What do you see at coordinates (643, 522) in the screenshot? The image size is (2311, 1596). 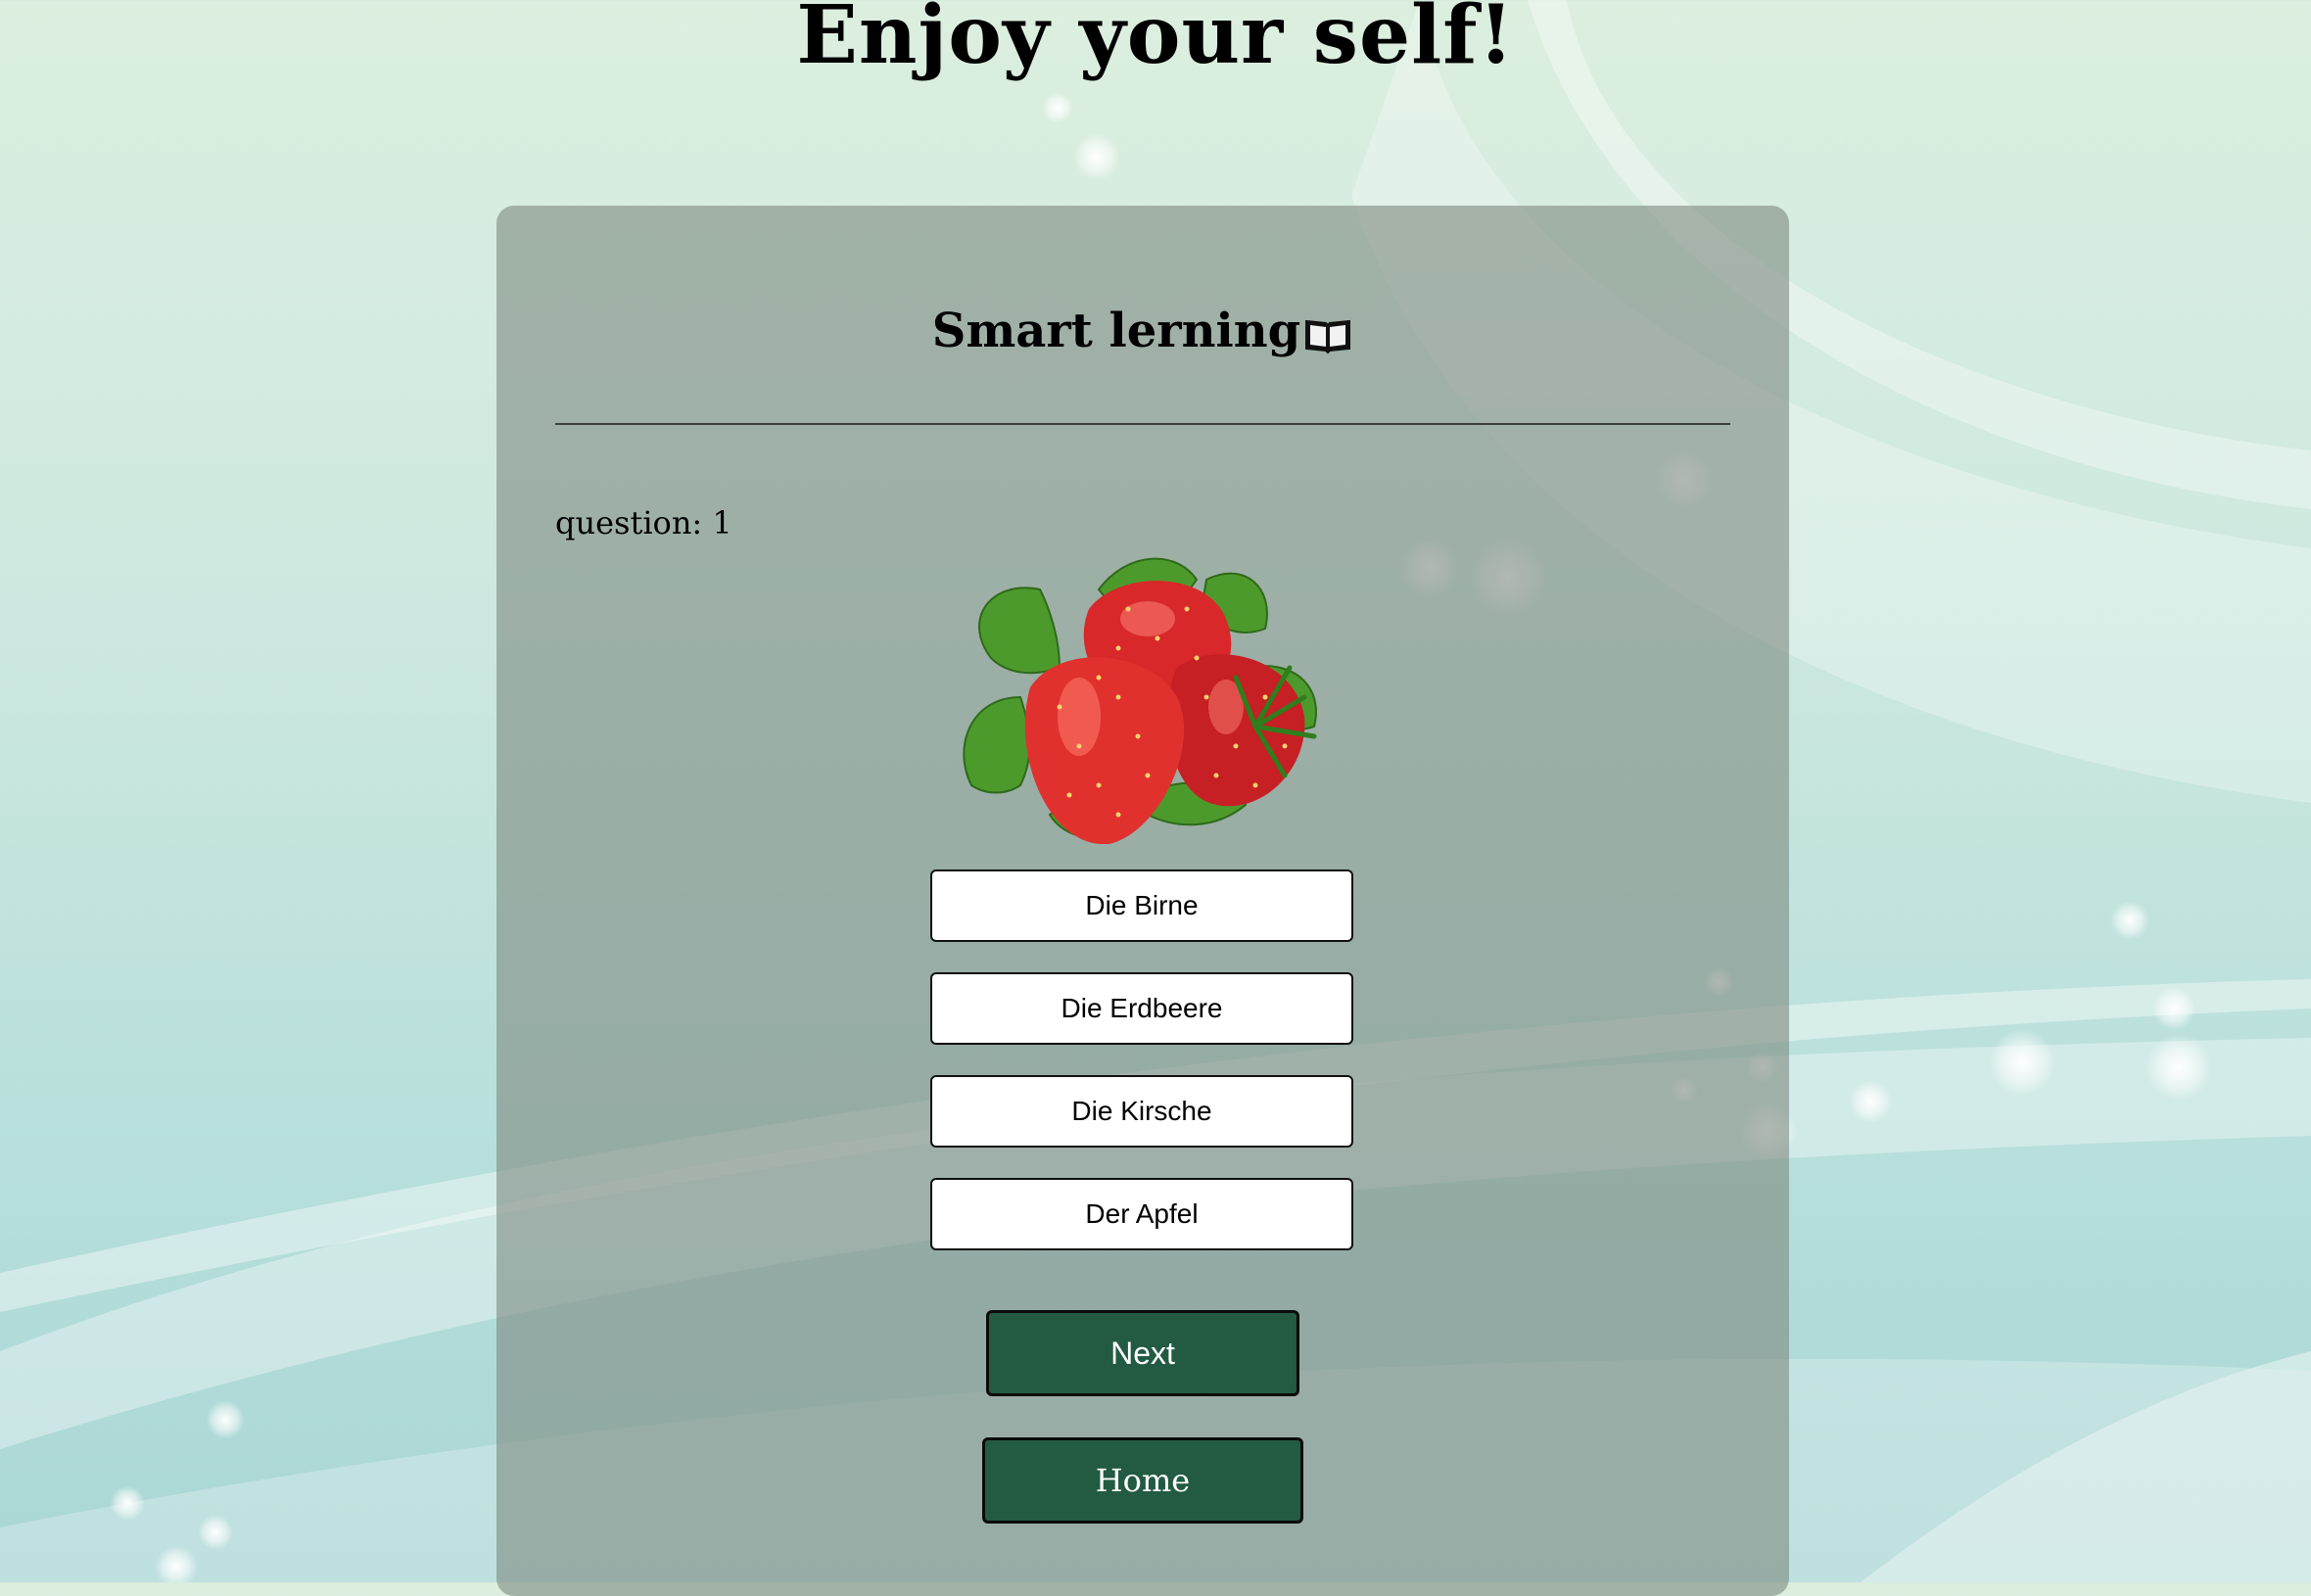 I see `question-number: question: 1` at bounding box center [643, 522].